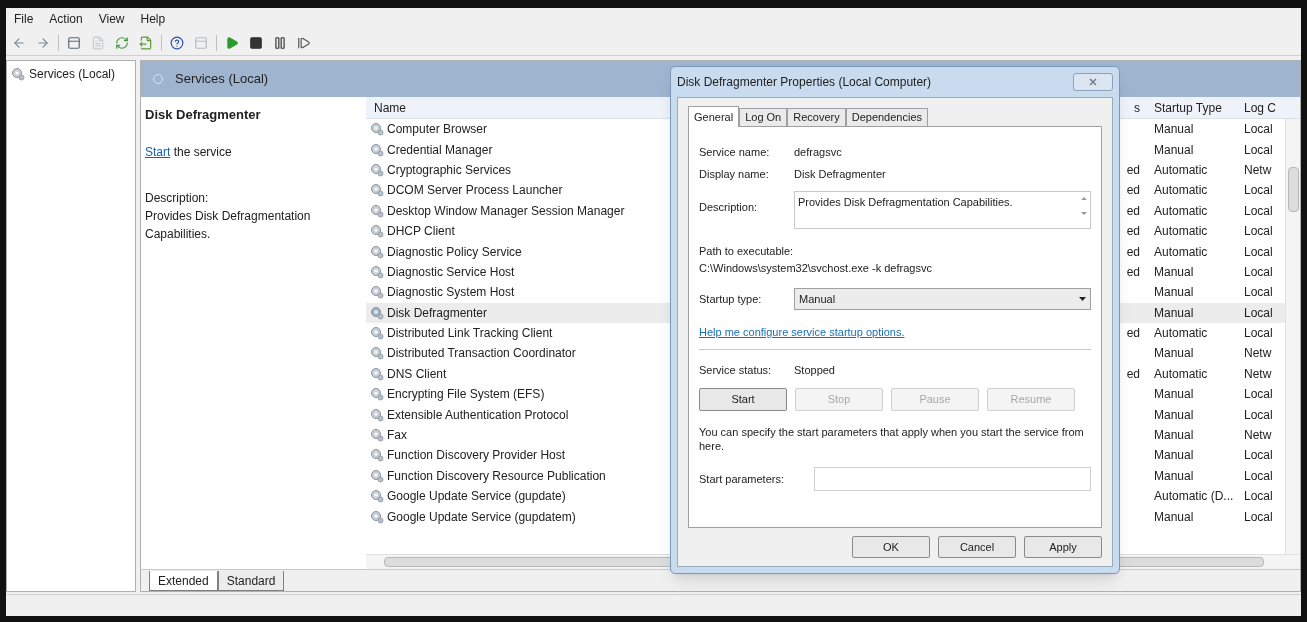 This screenshot has height=622, width=1307. What do you see at coordinates (440, 150) in the screenshot?
I see `service-name: Credential Manager` at bounding box center [440, 150].